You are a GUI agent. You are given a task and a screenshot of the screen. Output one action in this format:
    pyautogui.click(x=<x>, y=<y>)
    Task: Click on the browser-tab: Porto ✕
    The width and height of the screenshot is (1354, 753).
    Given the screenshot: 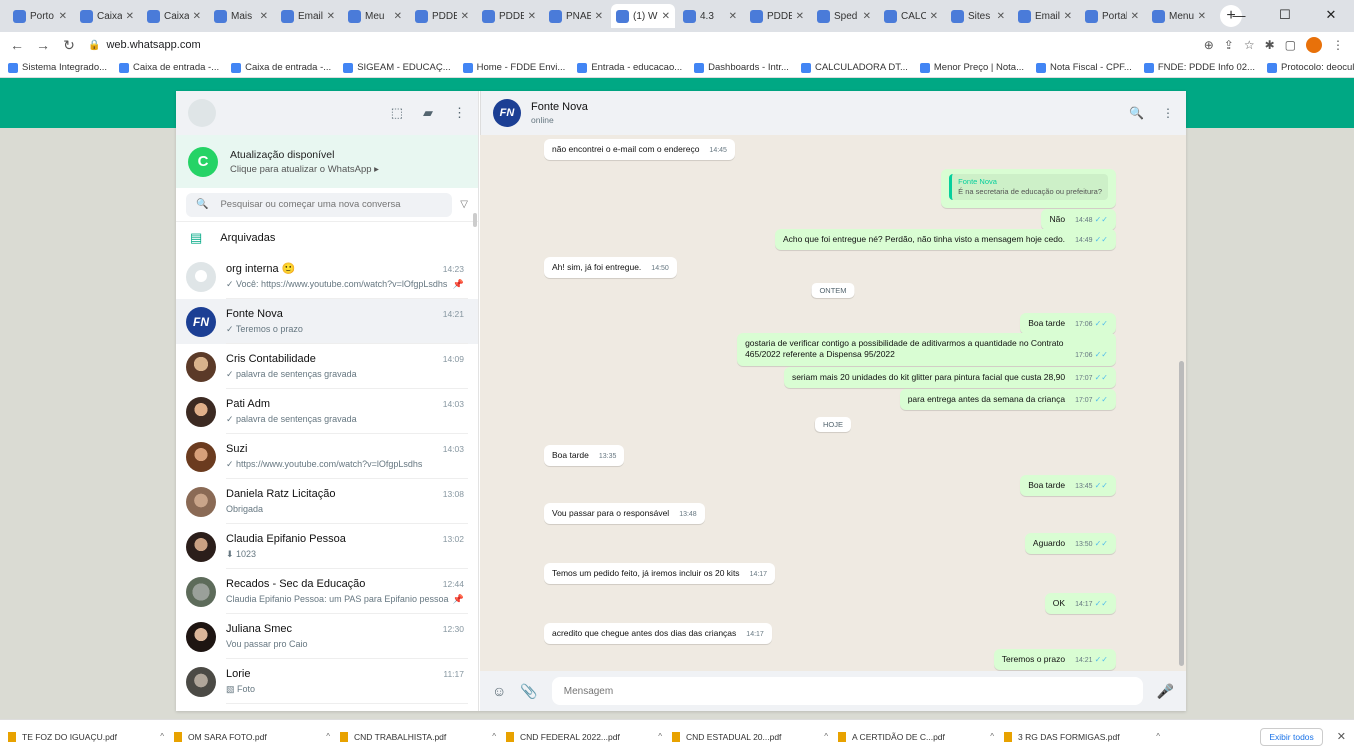 What is the action you would take?
    pyautogui.click(x=40, y=16)
    